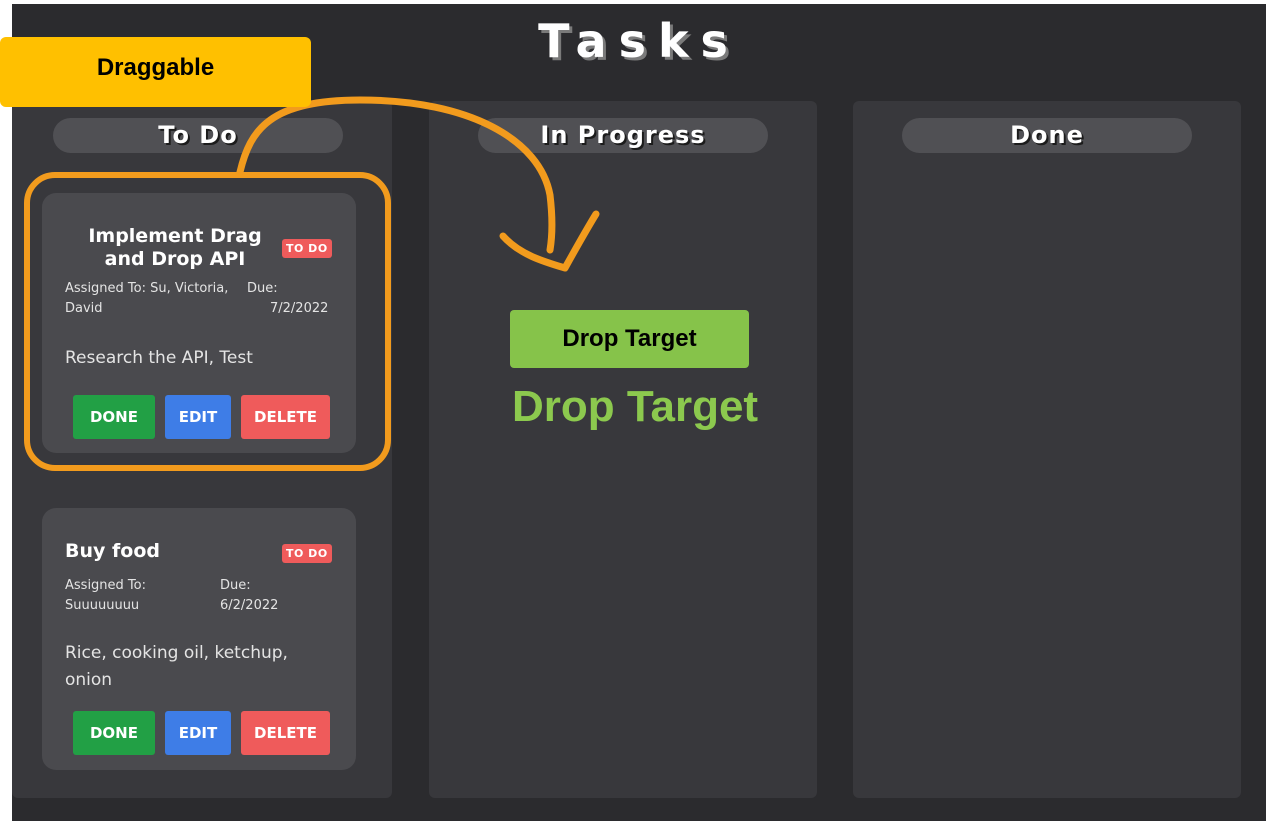 The image size is (1266, 821). I want to click on column-header-todo: To Do, so click(198, 135).